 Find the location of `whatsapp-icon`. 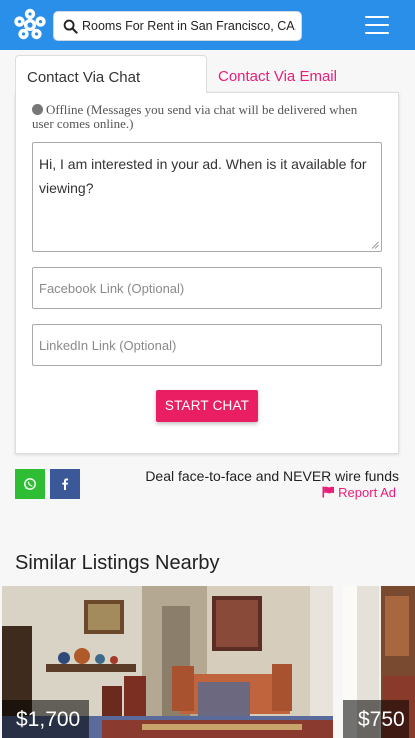

whatsapp-icon is located at coordinates (30, 484).